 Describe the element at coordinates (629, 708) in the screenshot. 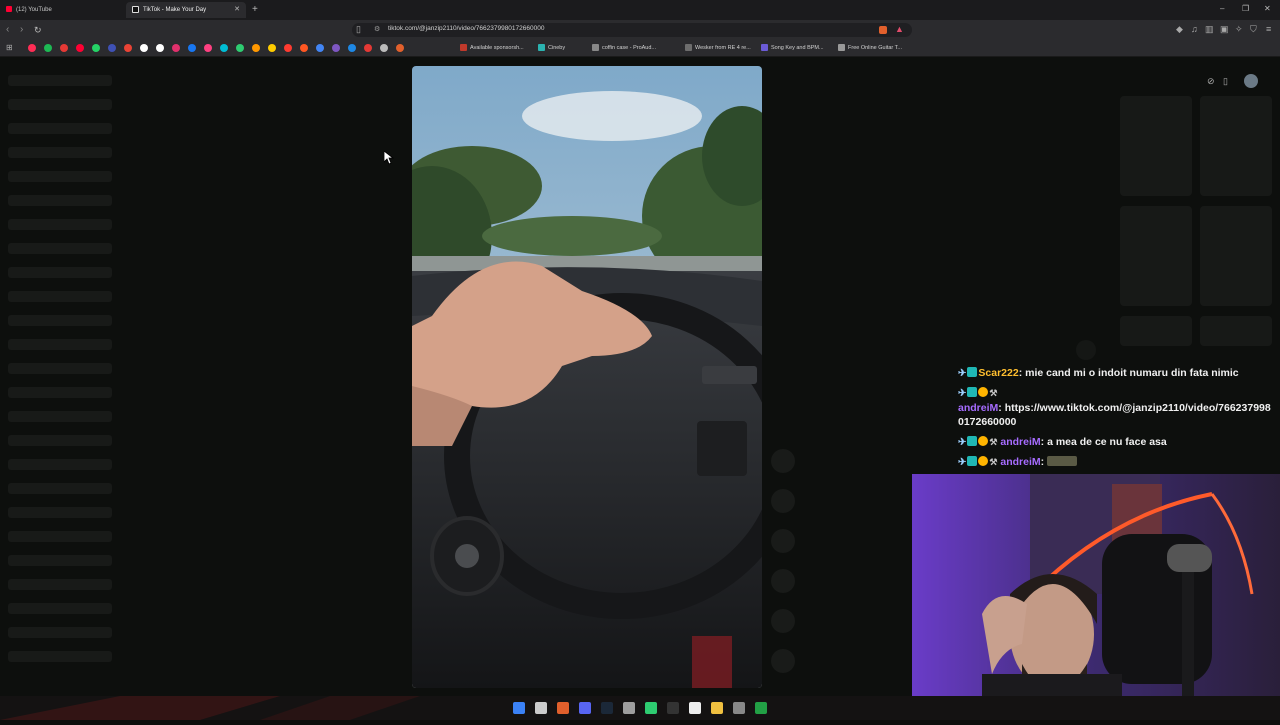

I see `calculator-icon` at that location.